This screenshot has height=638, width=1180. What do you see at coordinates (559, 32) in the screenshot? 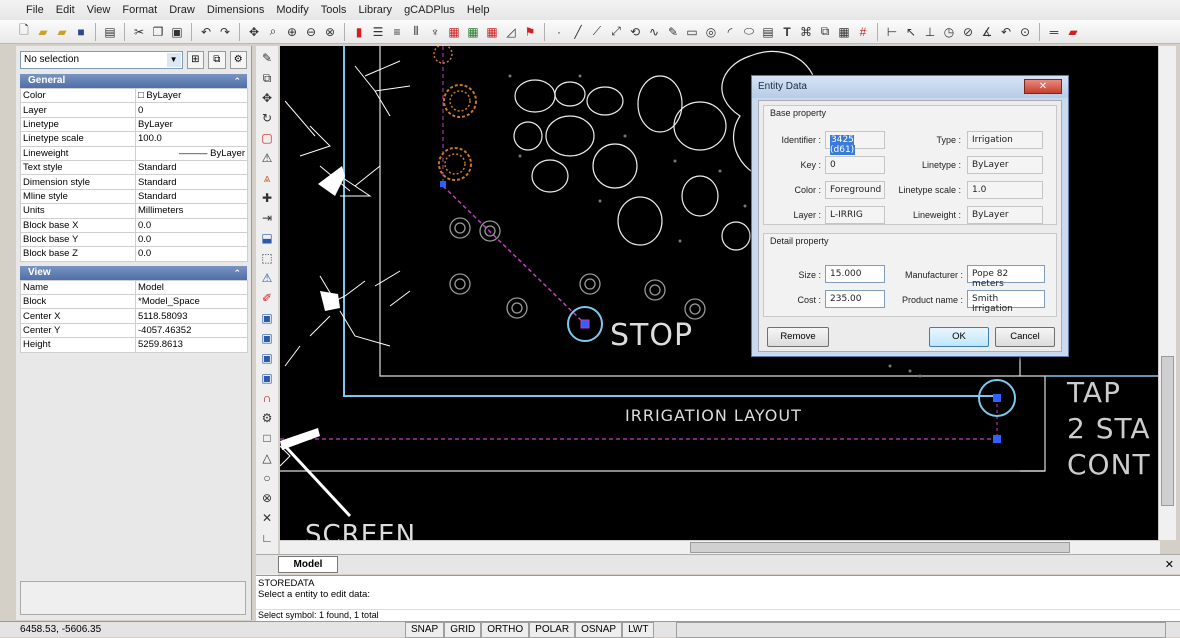
I see `point-icon: ·` at bounding box center [559, 32].